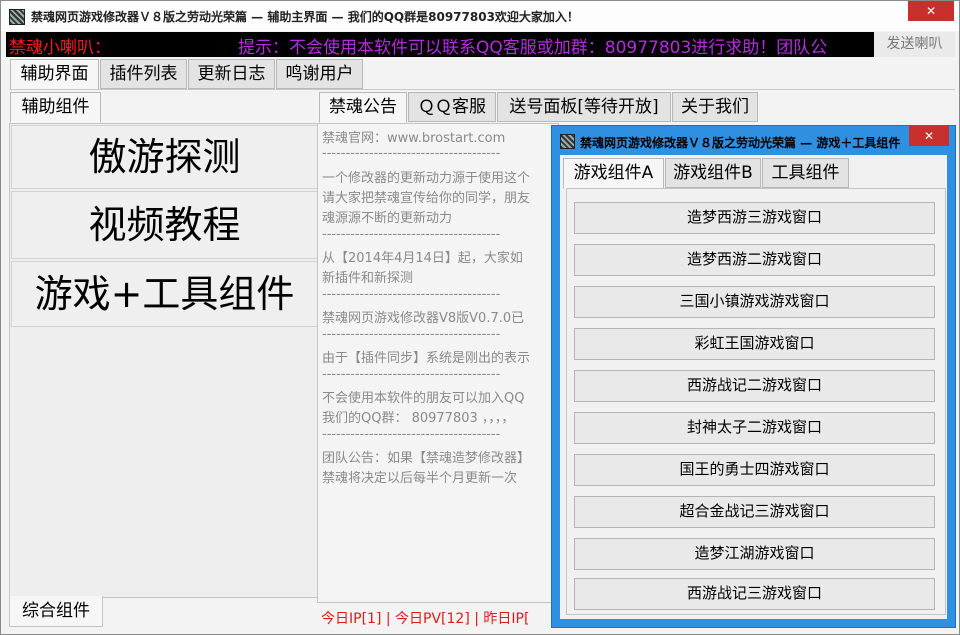  Describe the element at coordinates (805, 173) in the screenshot. I see `tab-tool-components: 工具组件` at that location.